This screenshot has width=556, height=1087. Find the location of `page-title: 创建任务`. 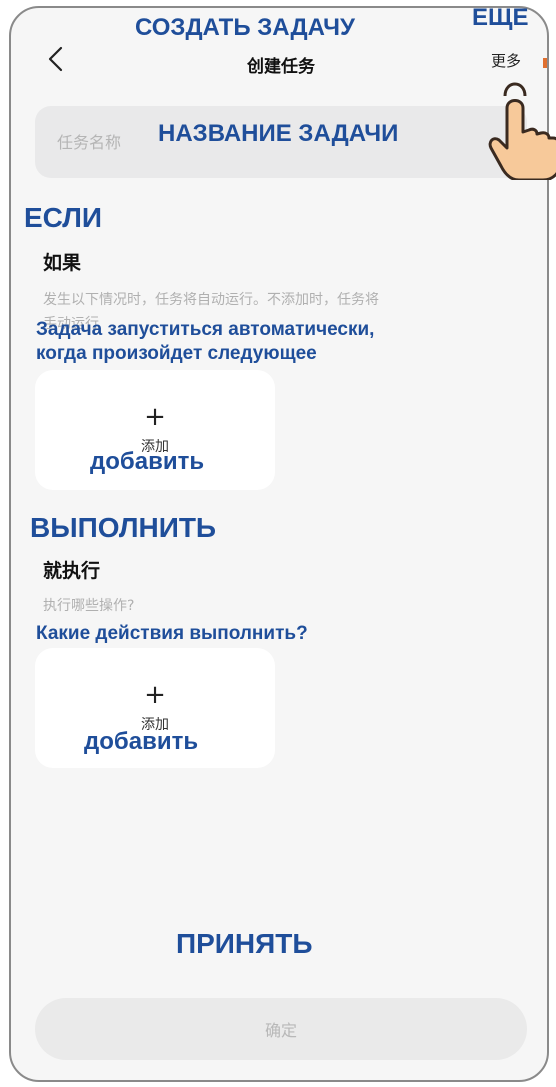

page-title: 创建任务 is located at coordinates (281, 67).